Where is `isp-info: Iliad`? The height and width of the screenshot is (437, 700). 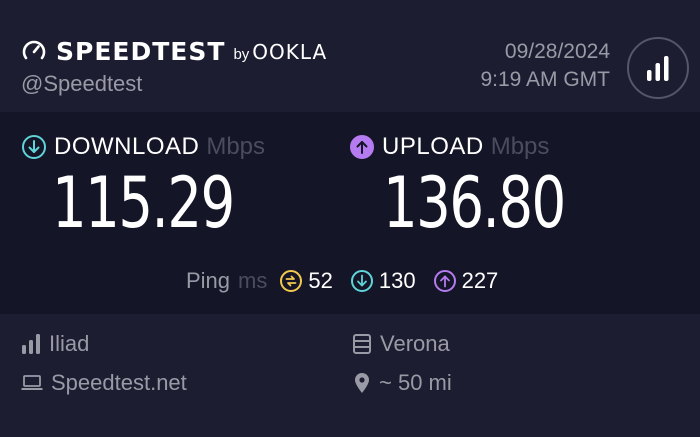 isp-info: Iliad is located at coordinates (55, 344).